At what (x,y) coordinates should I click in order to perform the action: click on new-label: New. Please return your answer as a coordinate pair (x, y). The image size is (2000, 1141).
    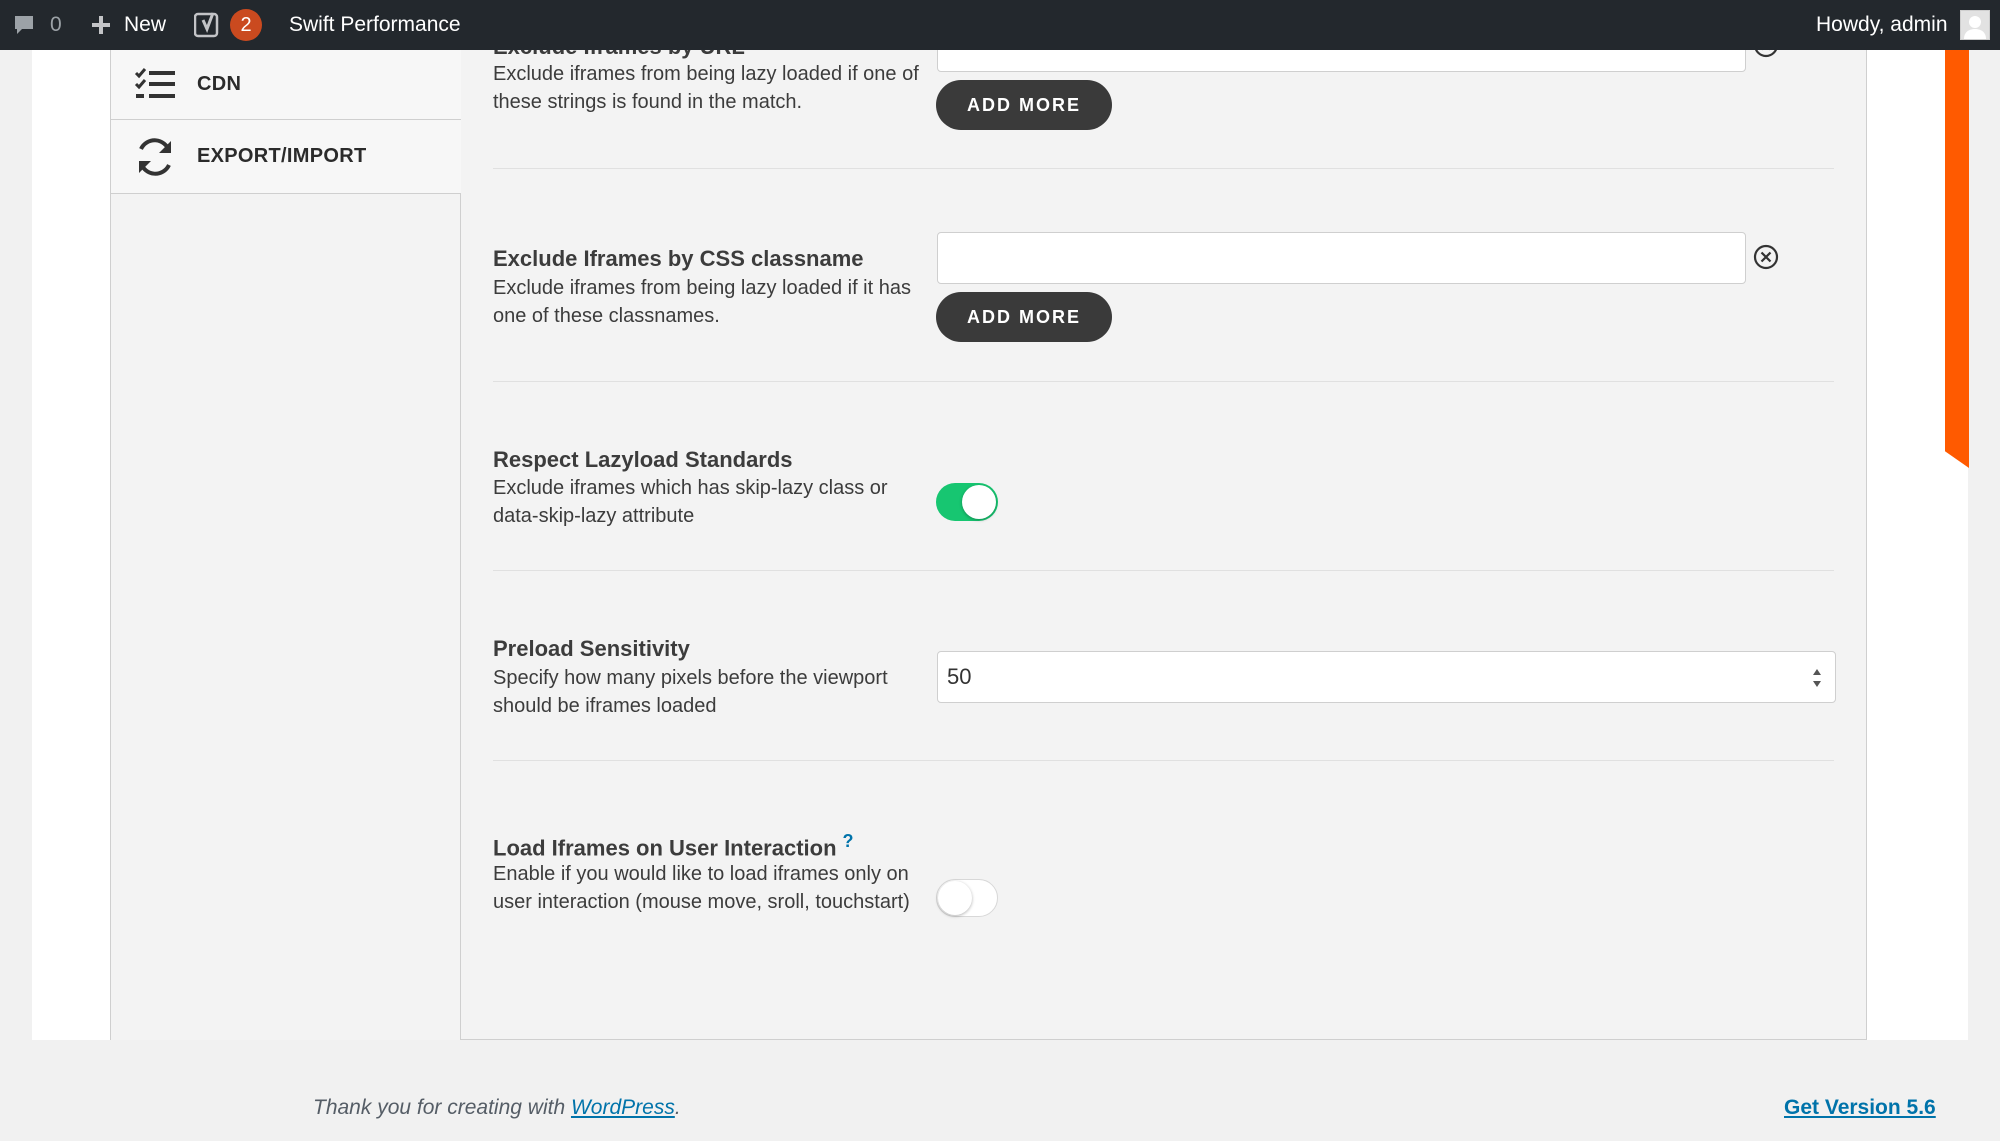
    Looking at the image, I should click on (145, 24).